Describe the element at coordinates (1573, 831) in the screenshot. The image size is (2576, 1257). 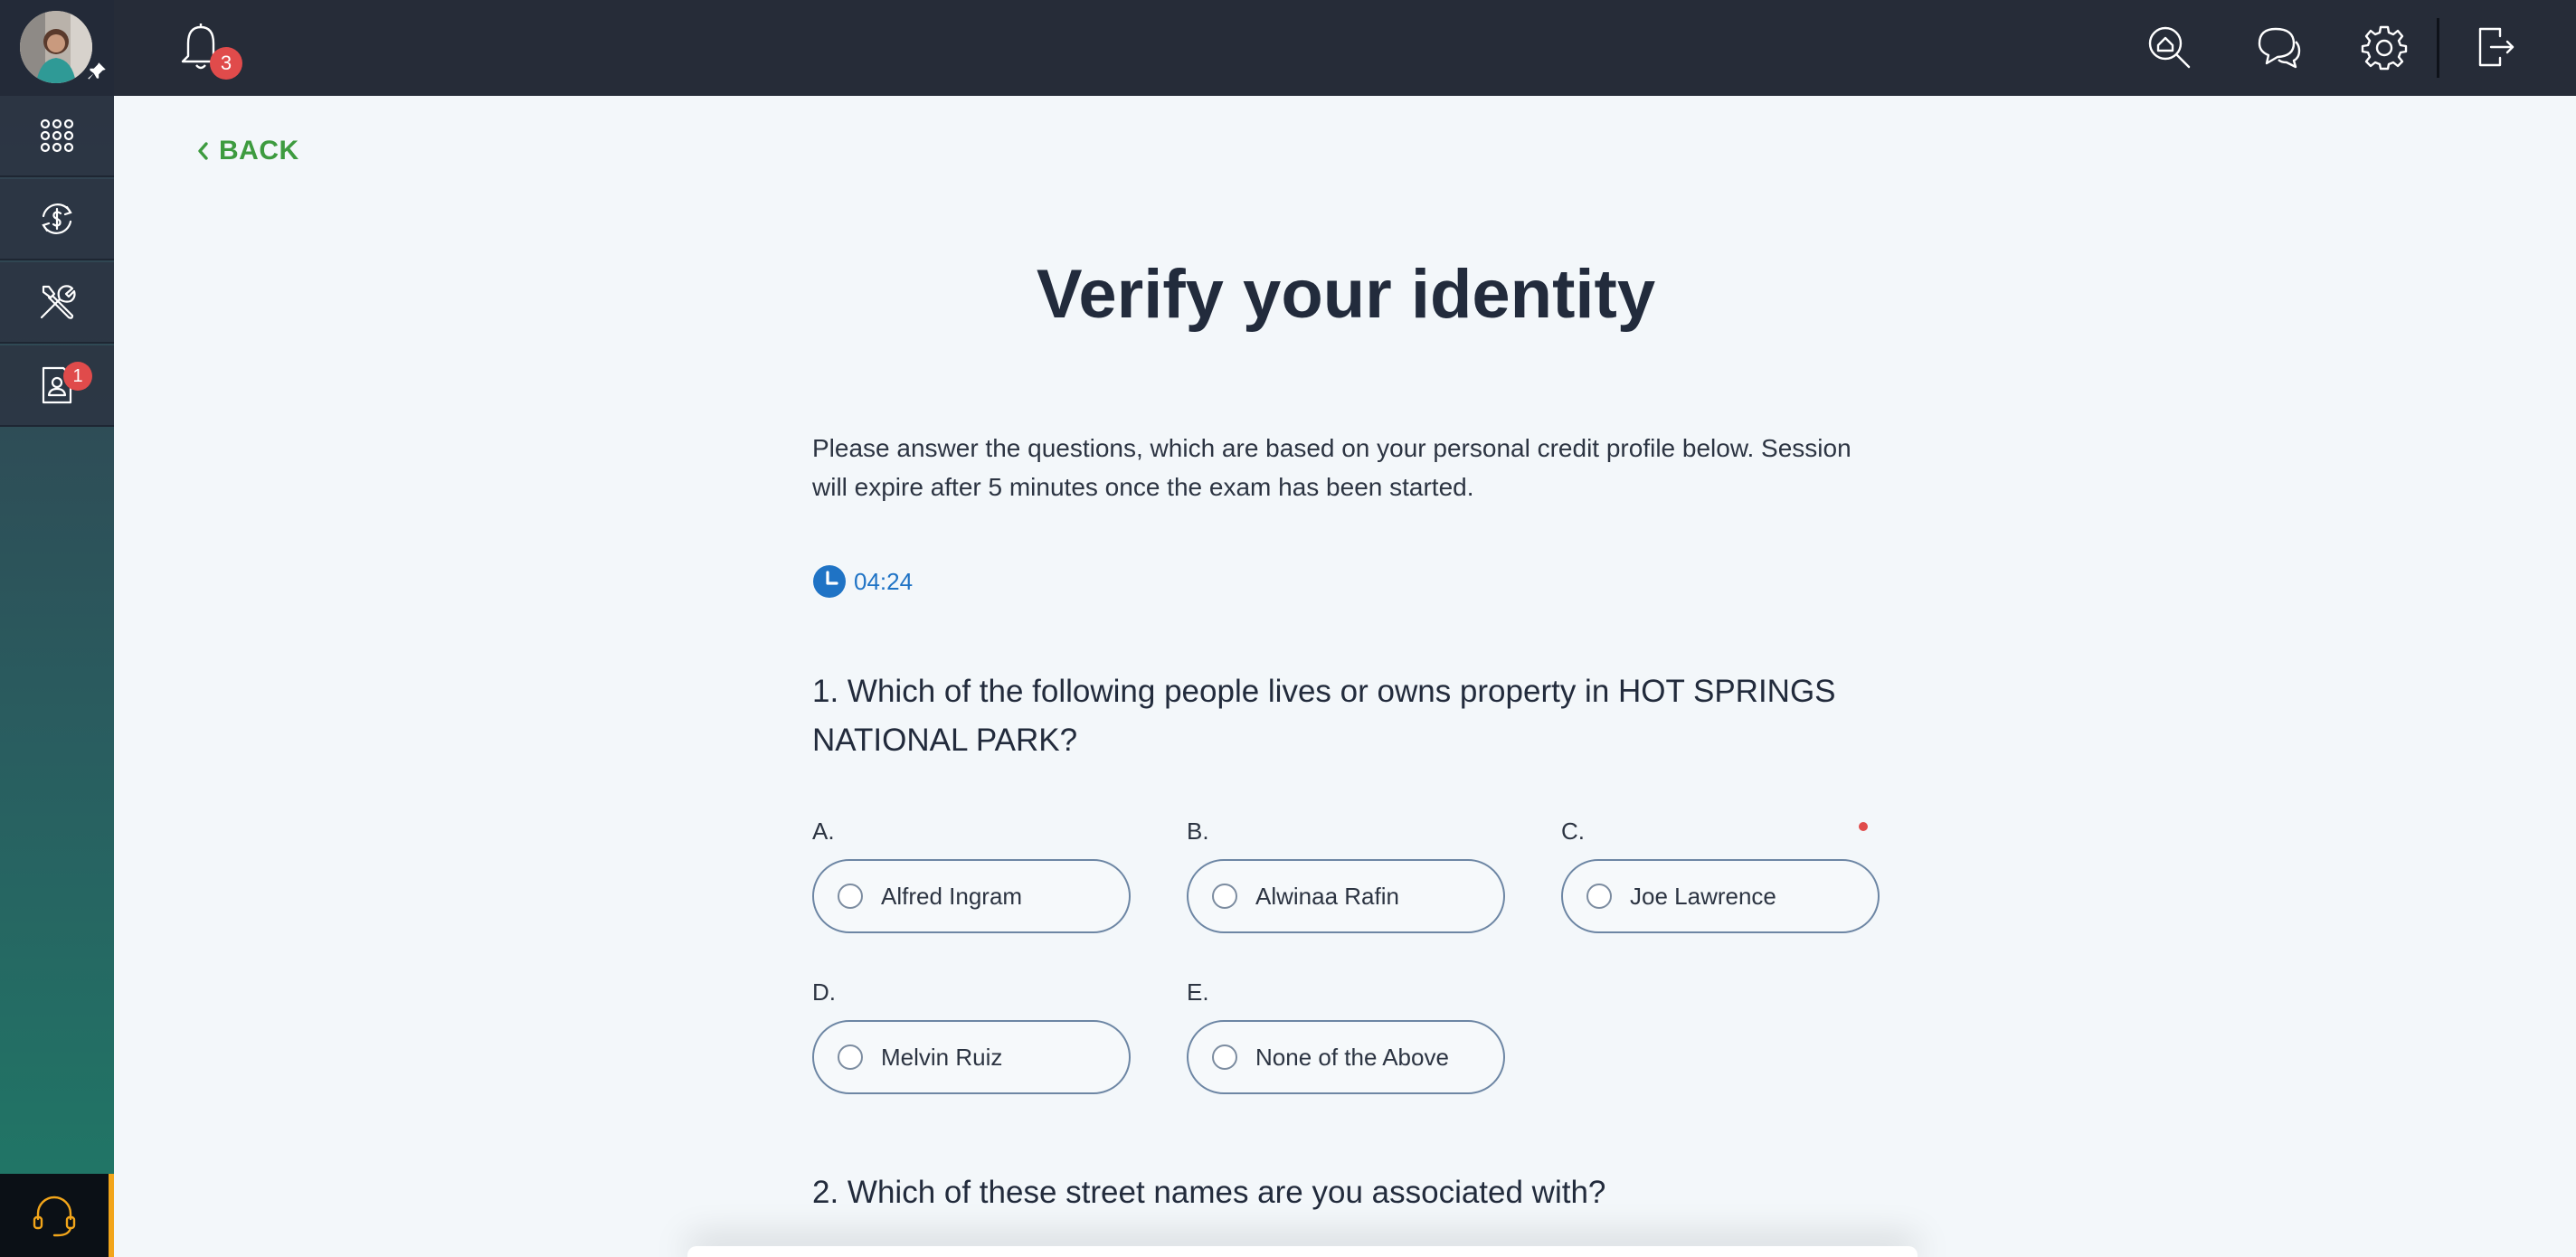
I see `option-letter-c: C.` at that location.